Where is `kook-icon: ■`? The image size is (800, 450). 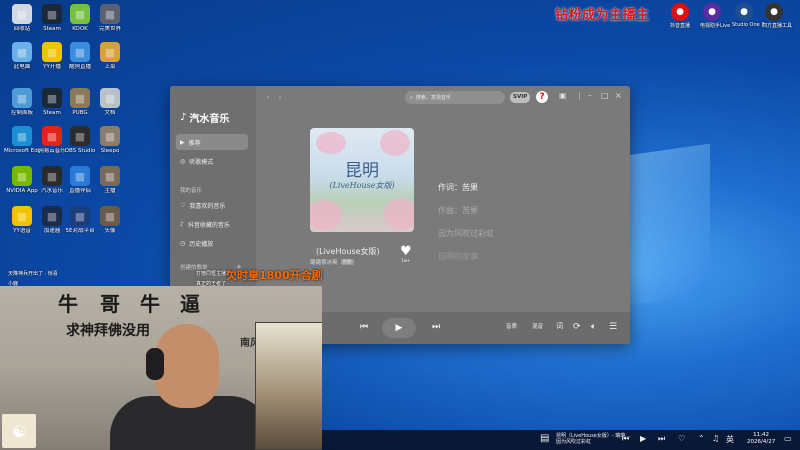 kook-icon: ■ is located at coordinates (80, 14).